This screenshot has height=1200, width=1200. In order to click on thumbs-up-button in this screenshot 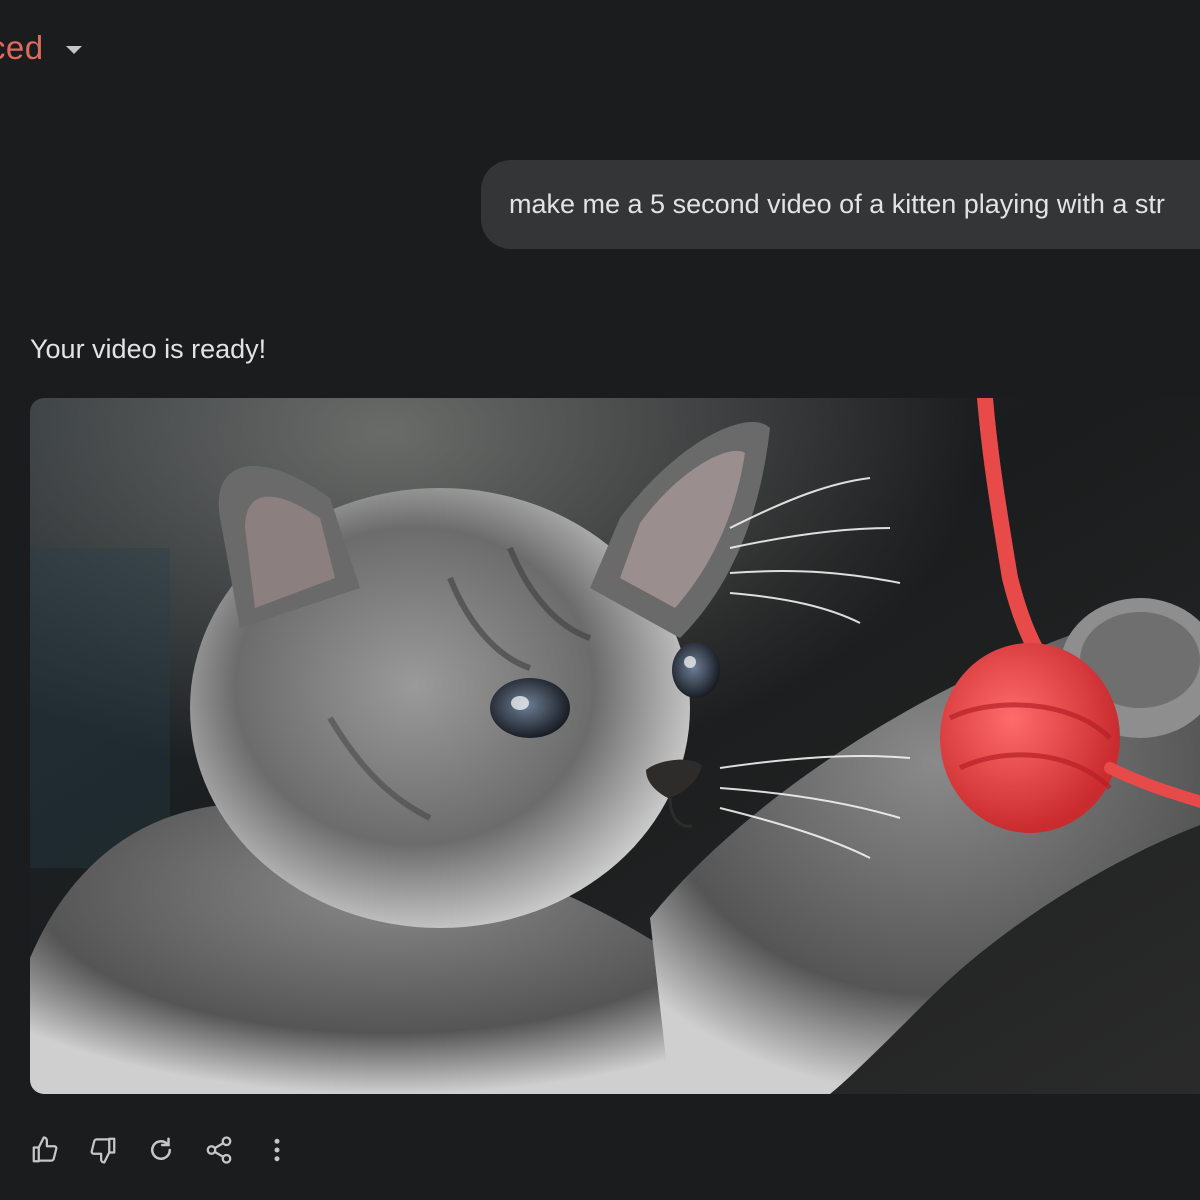, I will do `click(45, 1150)`.